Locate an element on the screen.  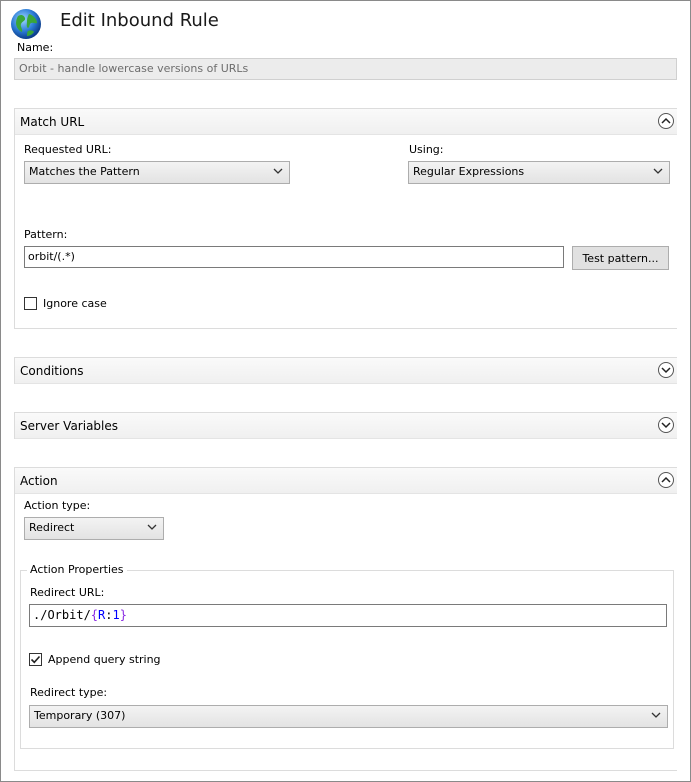
append-query-label: Append query string is located at coordinates (104, 659).